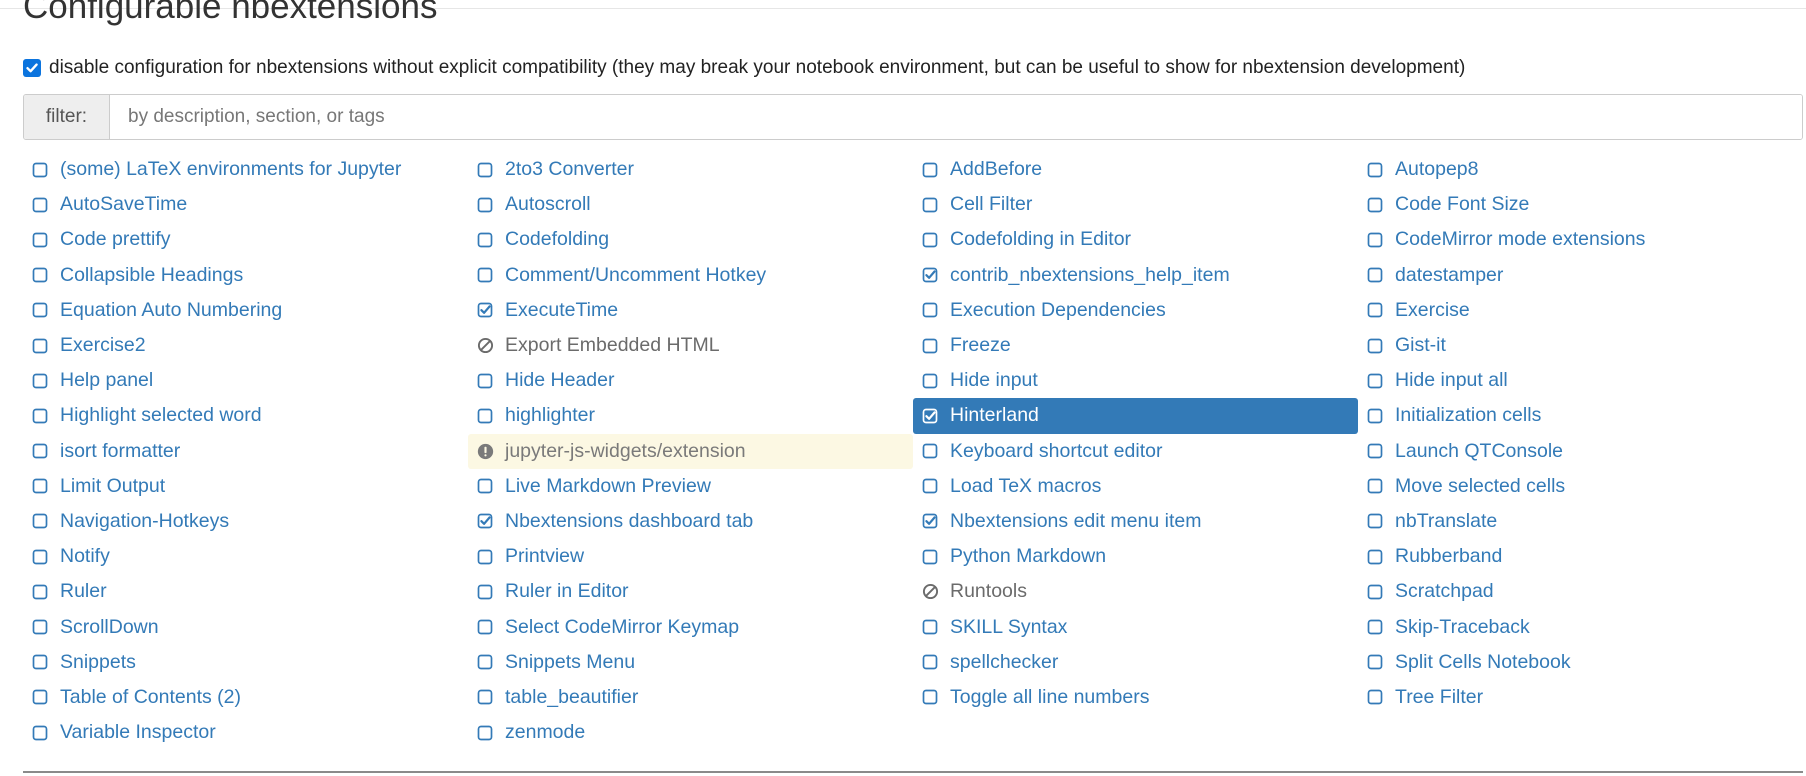  What do you see at coordinates (245, 556) in the screenshot?
I see `nbextension-notify: Notify` at bounding box center [245, 556].